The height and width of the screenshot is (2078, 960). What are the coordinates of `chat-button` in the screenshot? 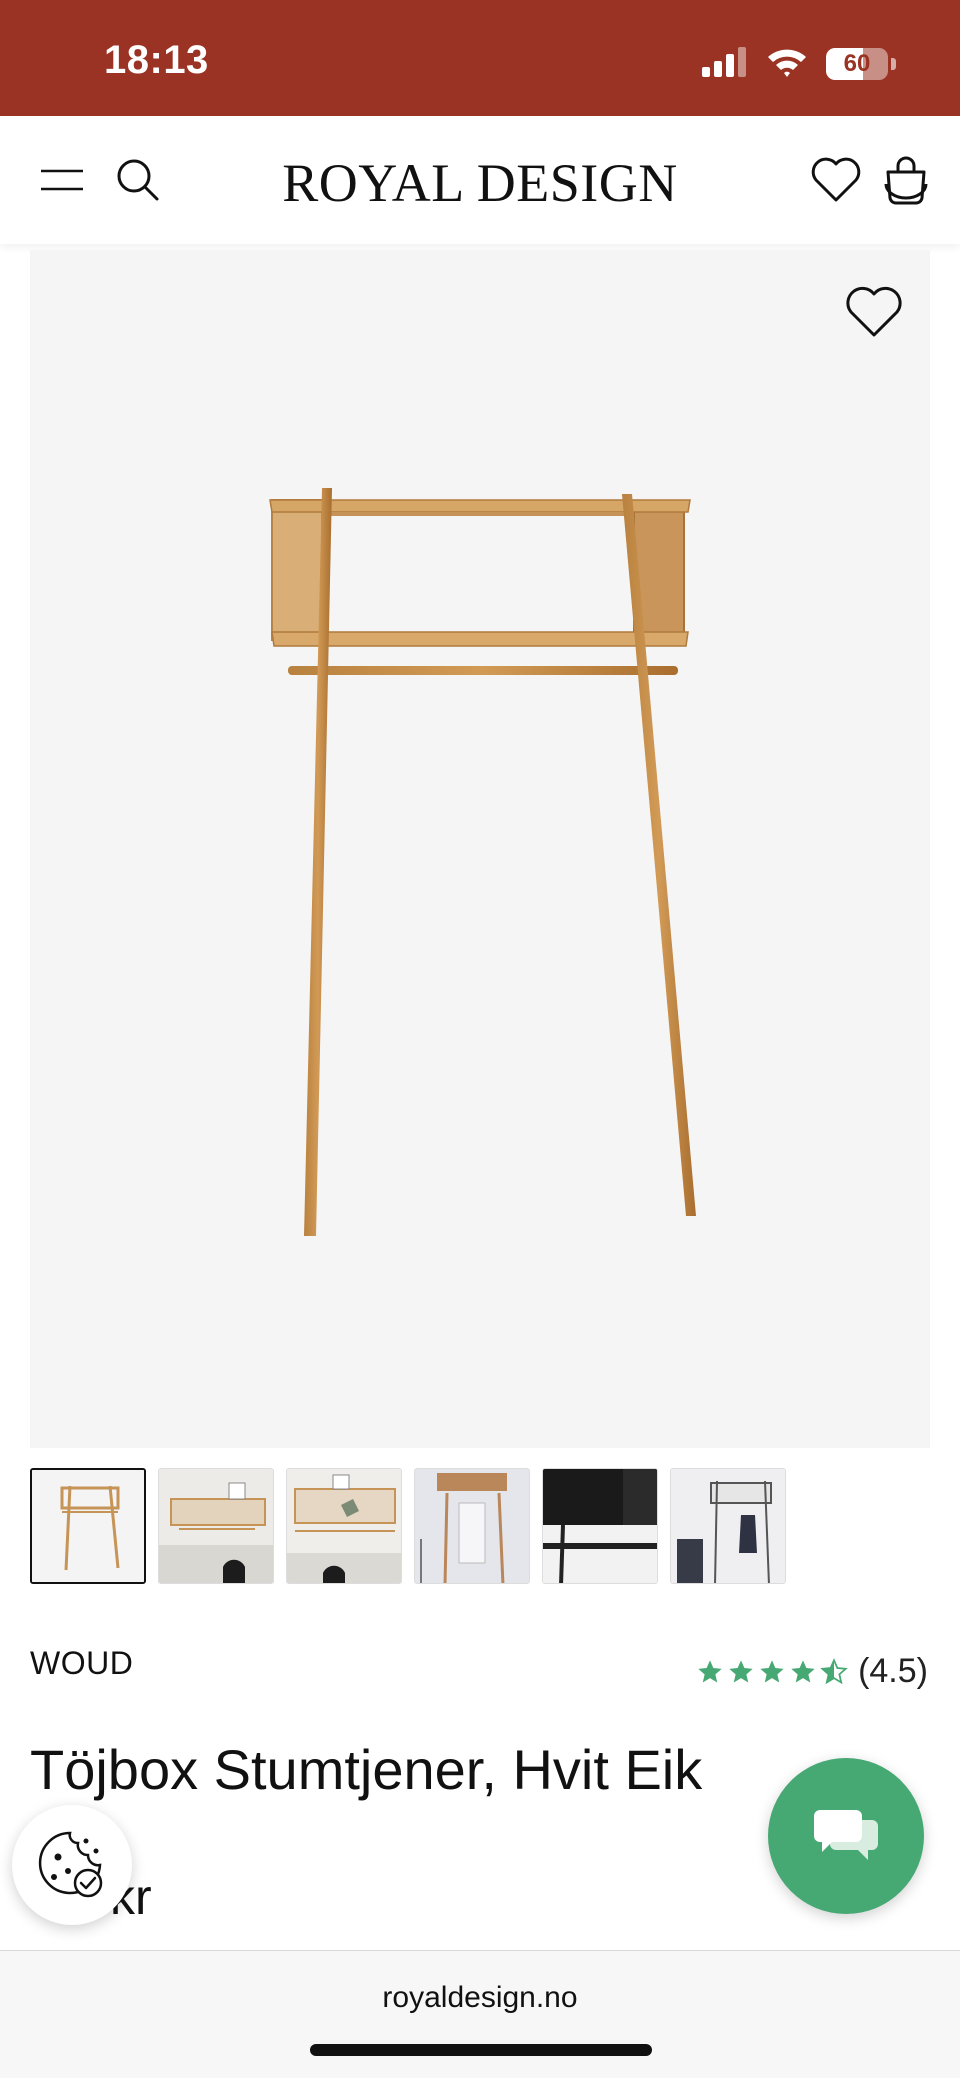 It's located at (846, 1836).